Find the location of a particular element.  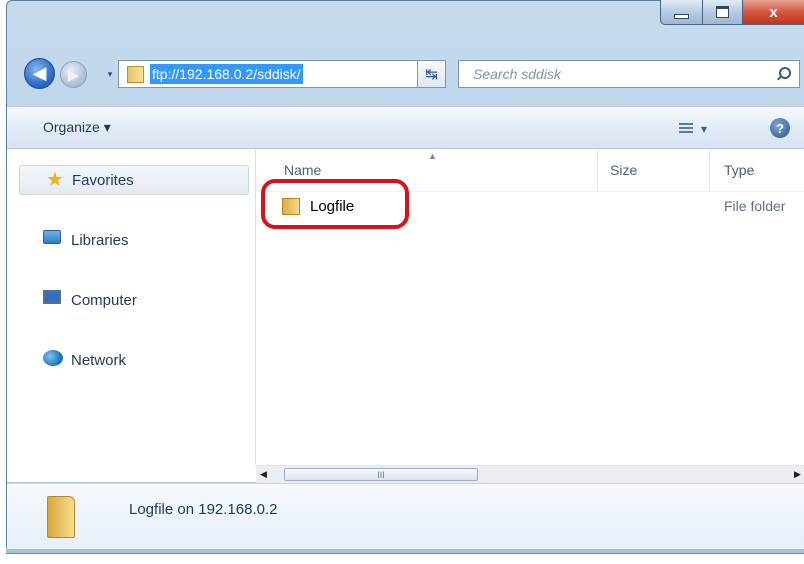

nav-item-label: Libraries is located at coordinates (100, 240).